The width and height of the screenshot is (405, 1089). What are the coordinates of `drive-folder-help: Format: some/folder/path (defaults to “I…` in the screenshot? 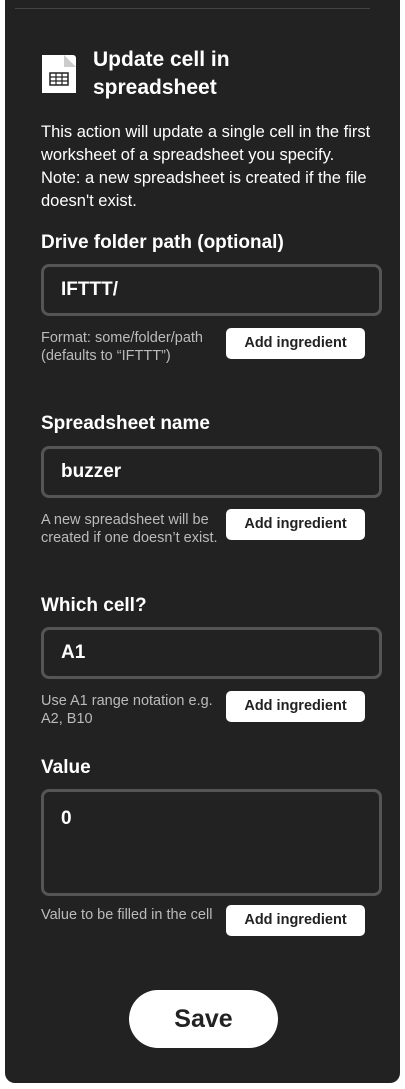 It's located at (122, 347).